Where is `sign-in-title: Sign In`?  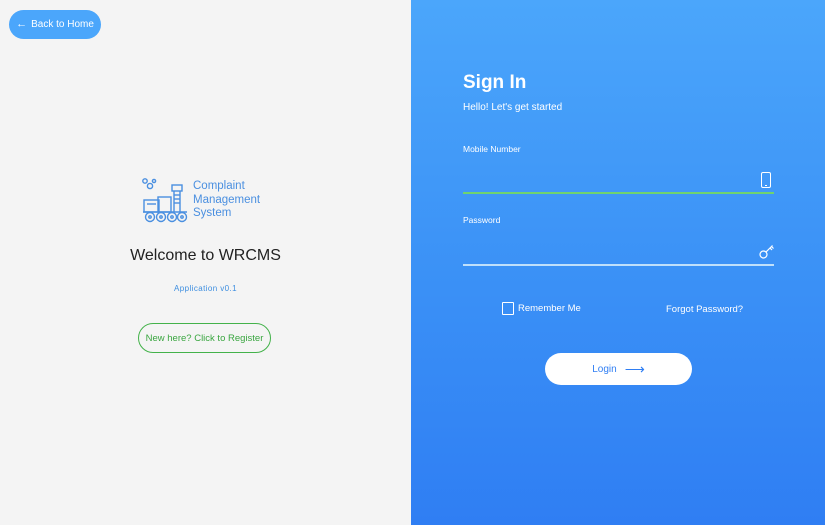
sign-in-title: Sign In is located at coordinates (495, 82).